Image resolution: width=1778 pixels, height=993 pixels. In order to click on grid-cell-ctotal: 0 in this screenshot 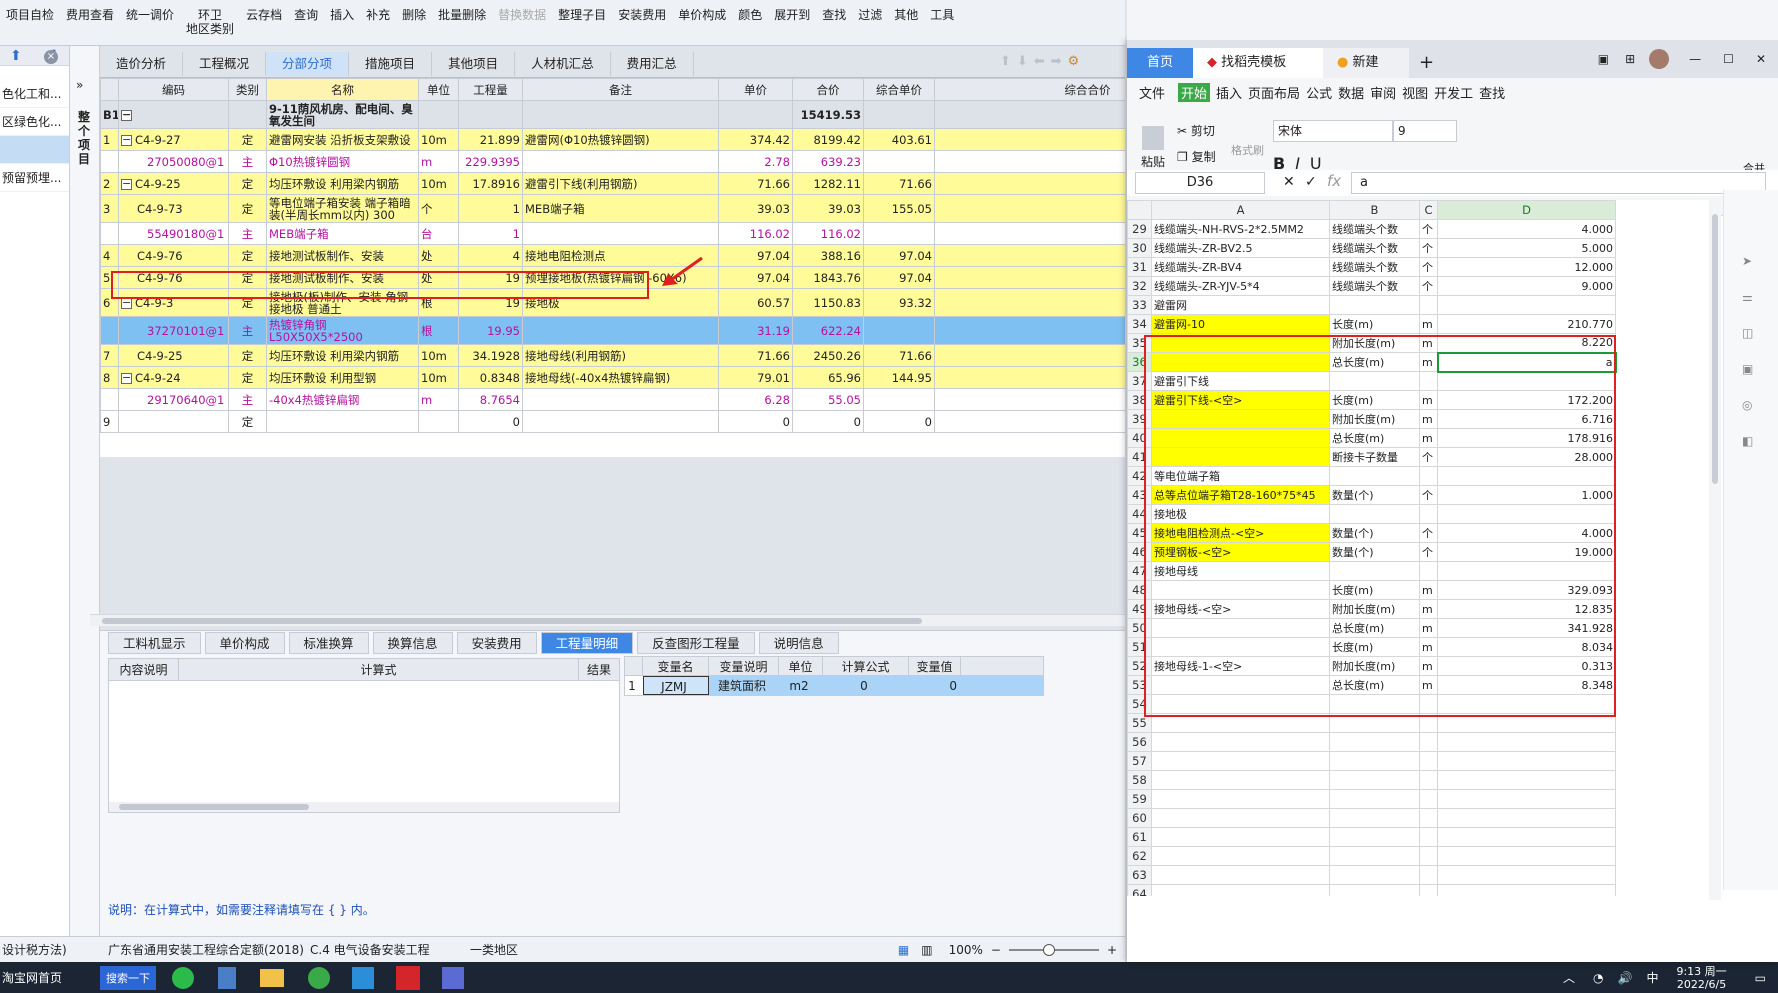, I will do `click(1029, 421)`.